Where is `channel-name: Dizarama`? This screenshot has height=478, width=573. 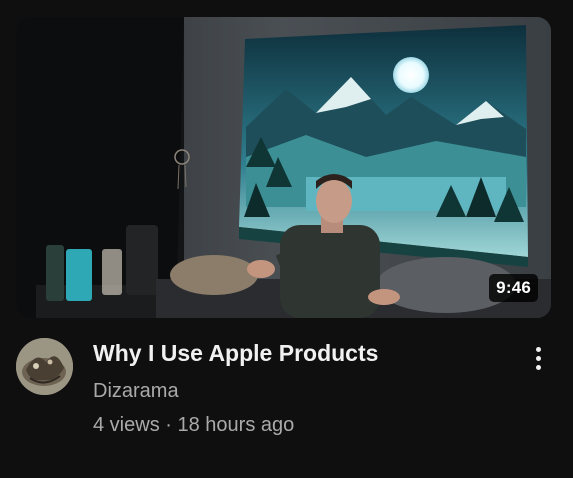 channel-name: Dizarama is located at coordinates (303, 391).